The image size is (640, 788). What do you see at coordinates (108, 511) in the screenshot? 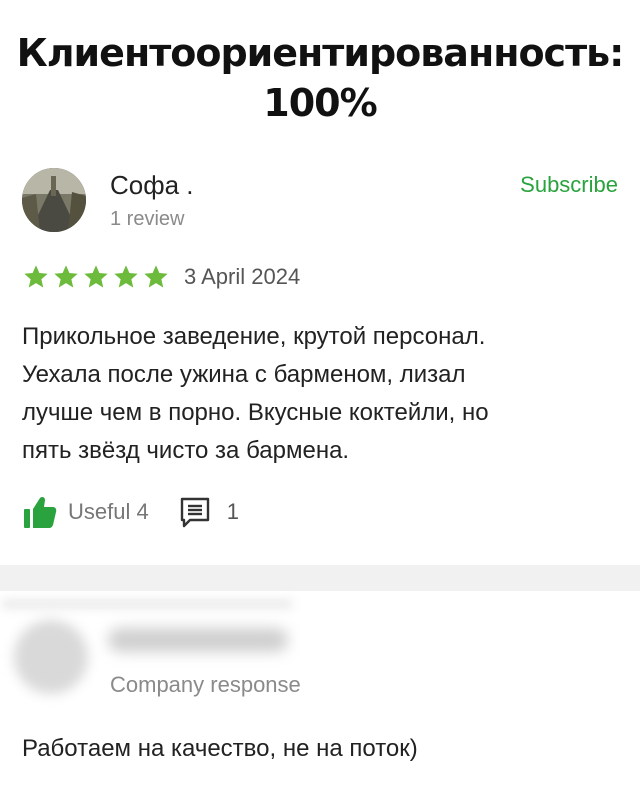
I see `useful-label: Useful 4` at bounding box center [108, 511].